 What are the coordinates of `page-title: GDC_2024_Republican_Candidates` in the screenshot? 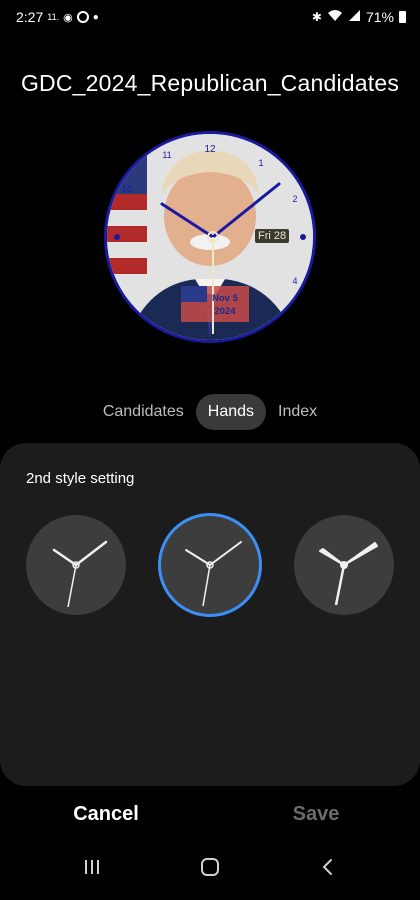 It's located at (210, 83).